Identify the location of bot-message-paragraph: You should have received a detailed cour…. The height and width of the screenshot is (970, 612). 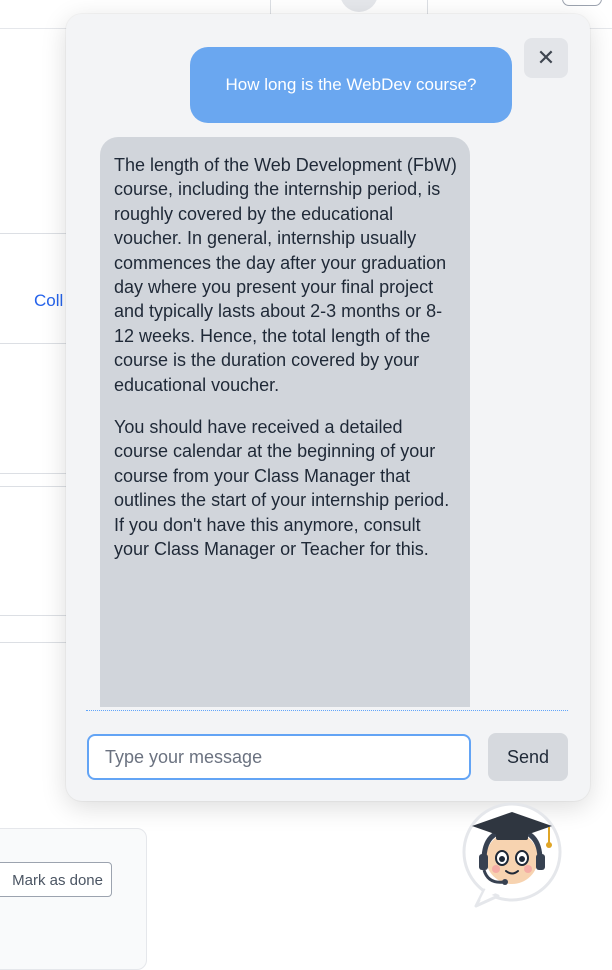
(282, 488).